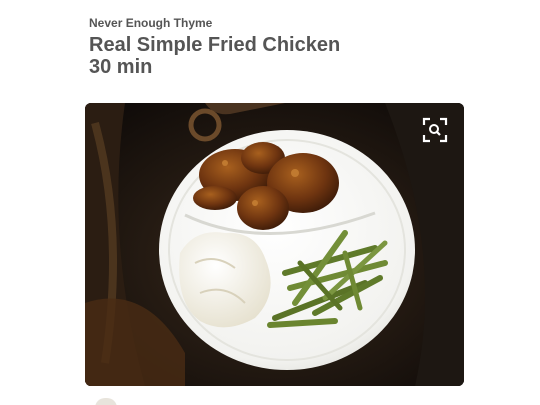 This screenshot has width=540, height=405. What do you see at coordinates (106, 401) in the screenshot?
I see `next-item-peek` at bounding box center [106, 401].